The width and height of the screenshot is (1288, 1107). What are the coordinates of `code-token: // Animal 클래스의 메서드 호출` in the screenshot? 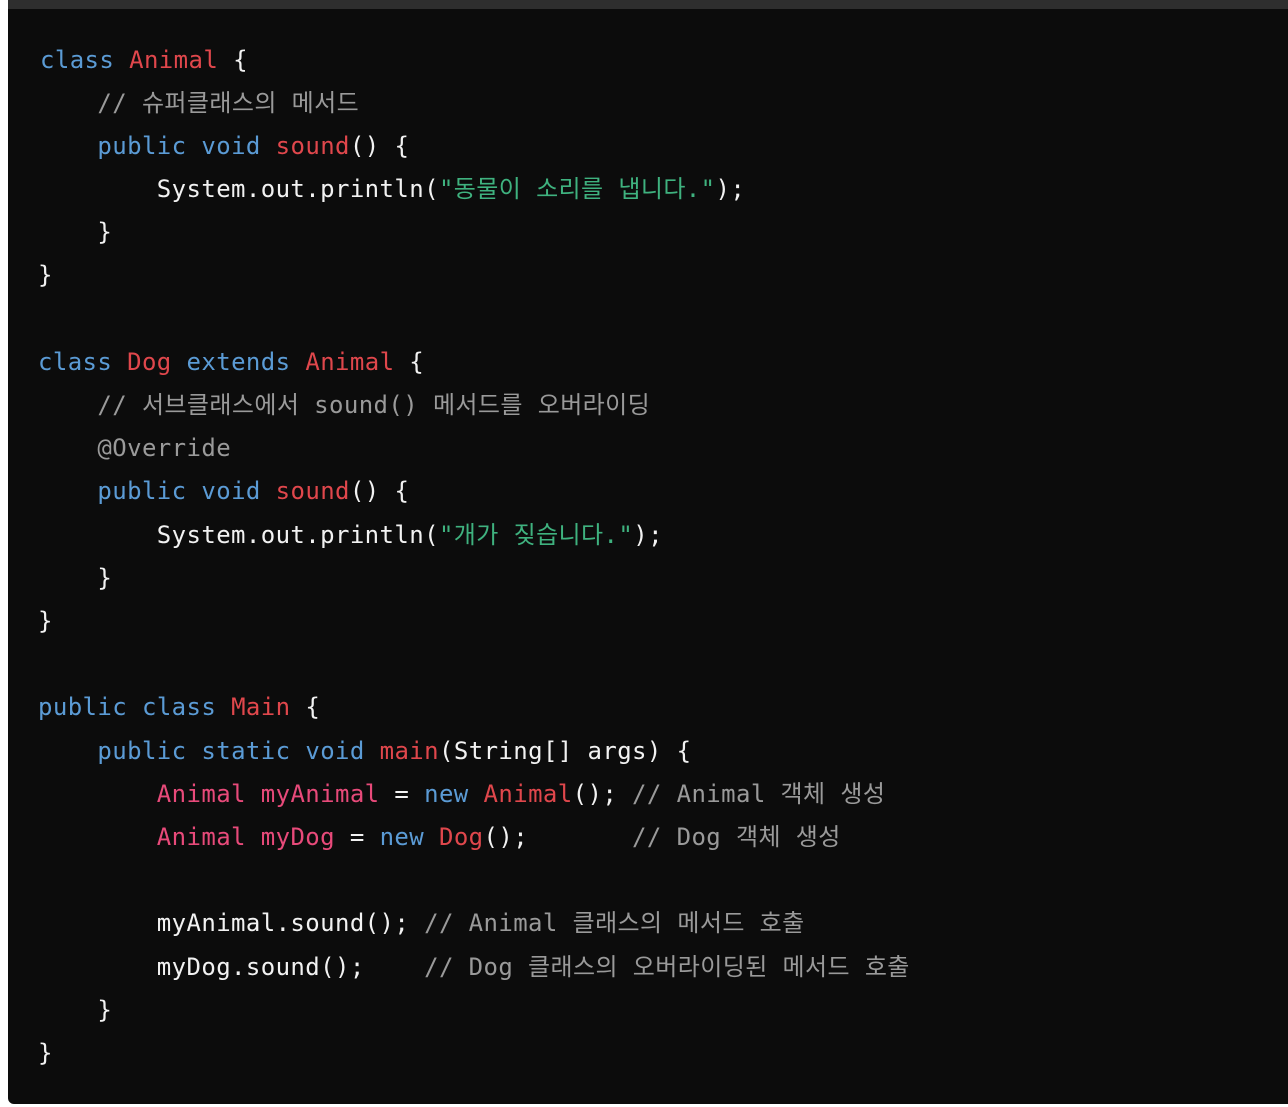 It's located at (614, 923).